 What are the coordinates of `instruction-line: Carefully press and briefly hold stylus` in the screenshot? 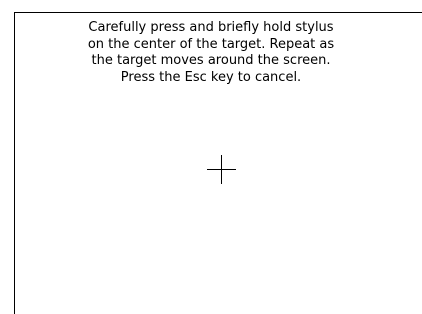 It's located at (211, 27).